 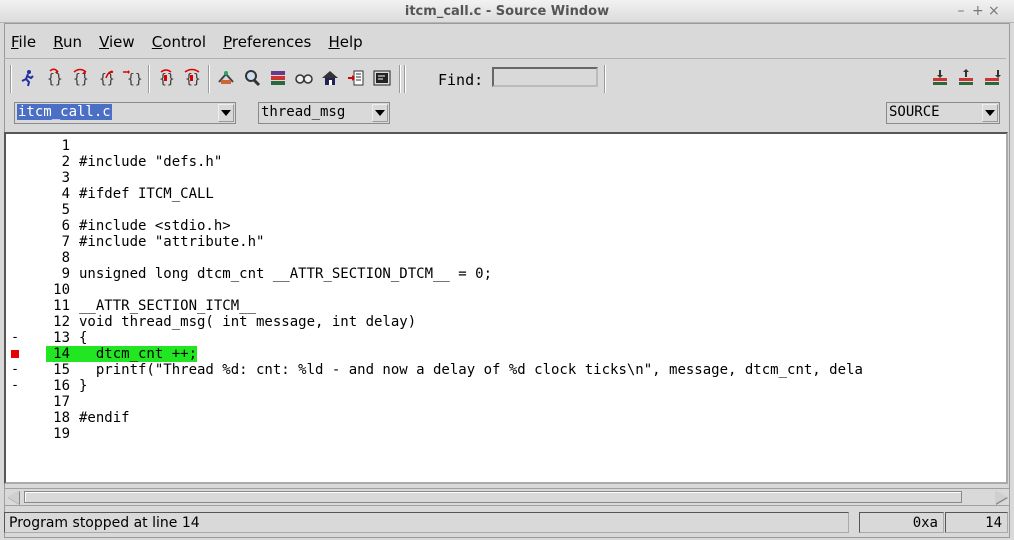 I want to click on horizontal-scrollbar, so click(x=507, y=497).